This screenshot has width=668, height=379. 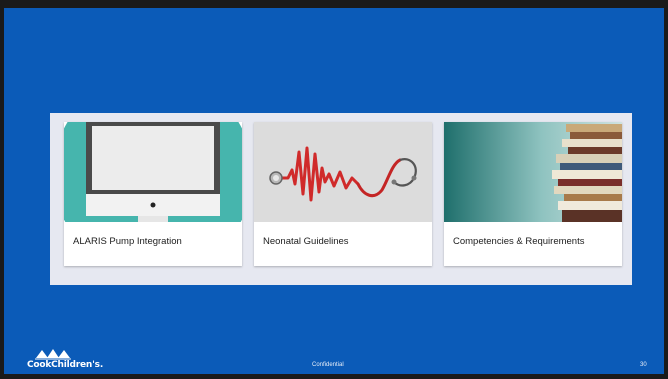 What do you see at coordinates (53, 354) in the screenshot?
I see `house-roofs-icon` at bounding box center [53, 354].